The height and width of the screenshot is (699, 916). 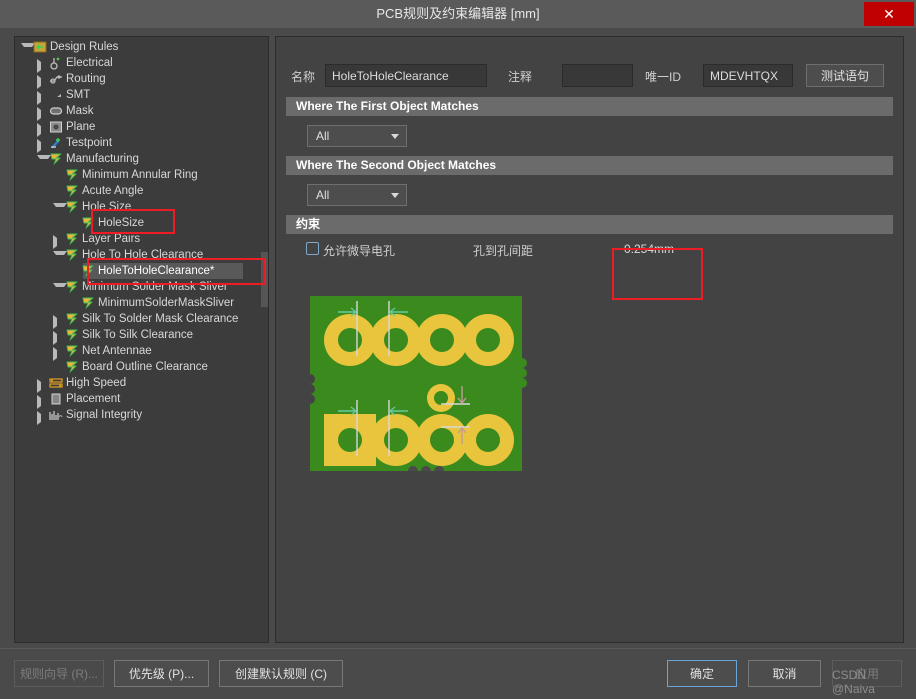 I want to click on second-object-header: Where The Second Object Matches, so click(x=589, y=165).